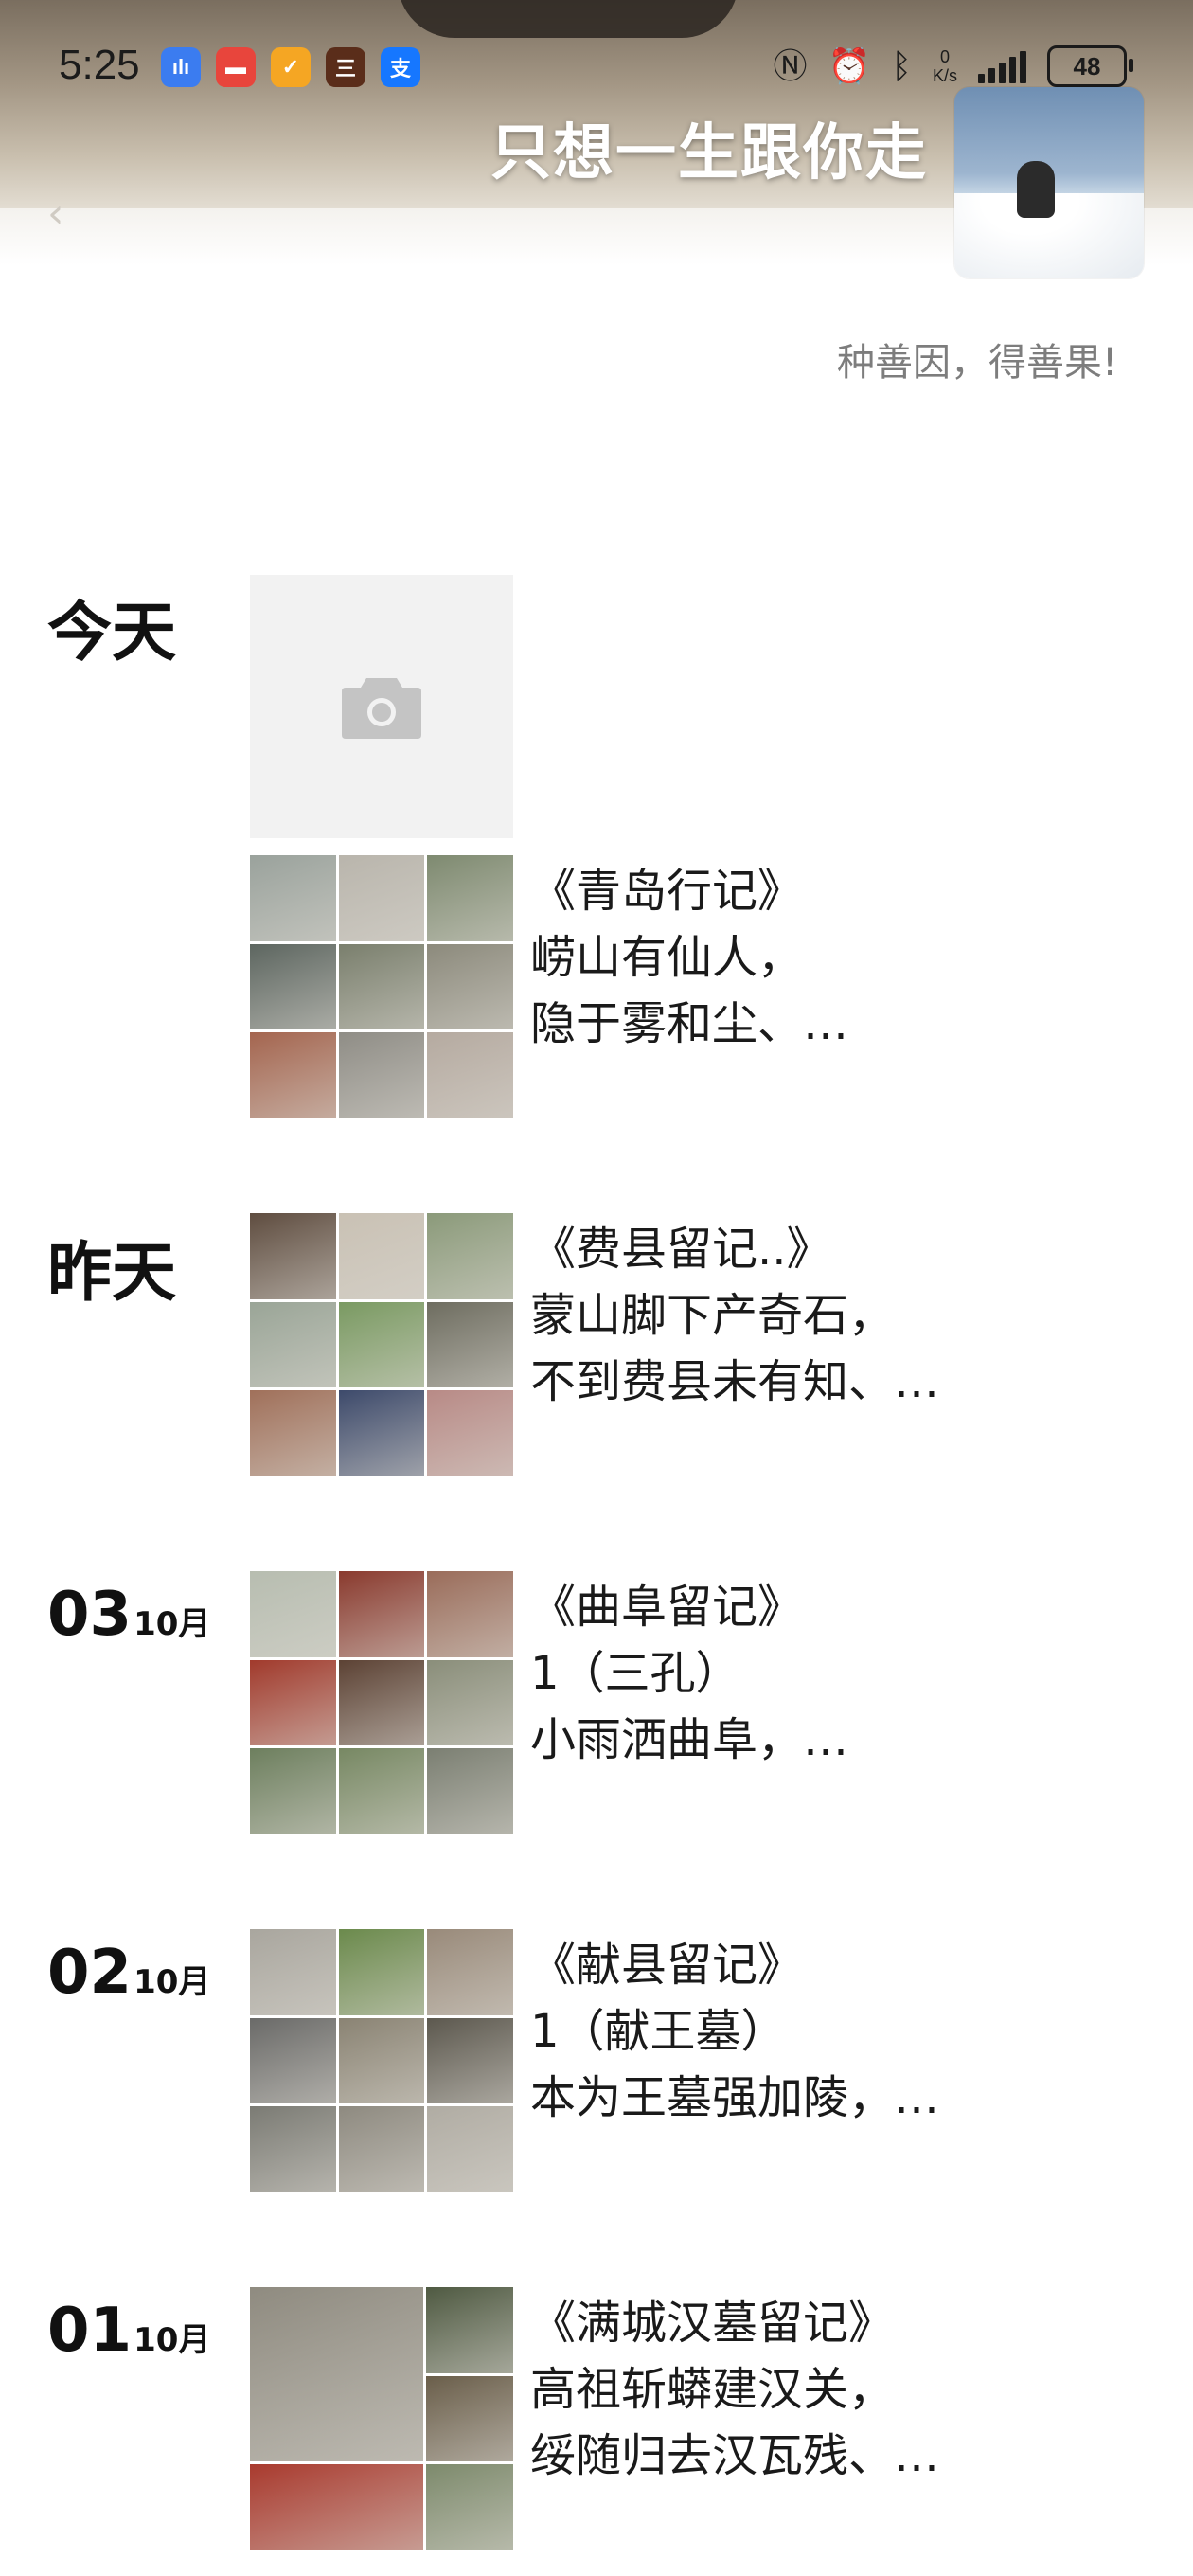  Describe the element at coordinates (901, 65) in the screenshot. I see `bluetooth-icon: ᛒ` at that location.